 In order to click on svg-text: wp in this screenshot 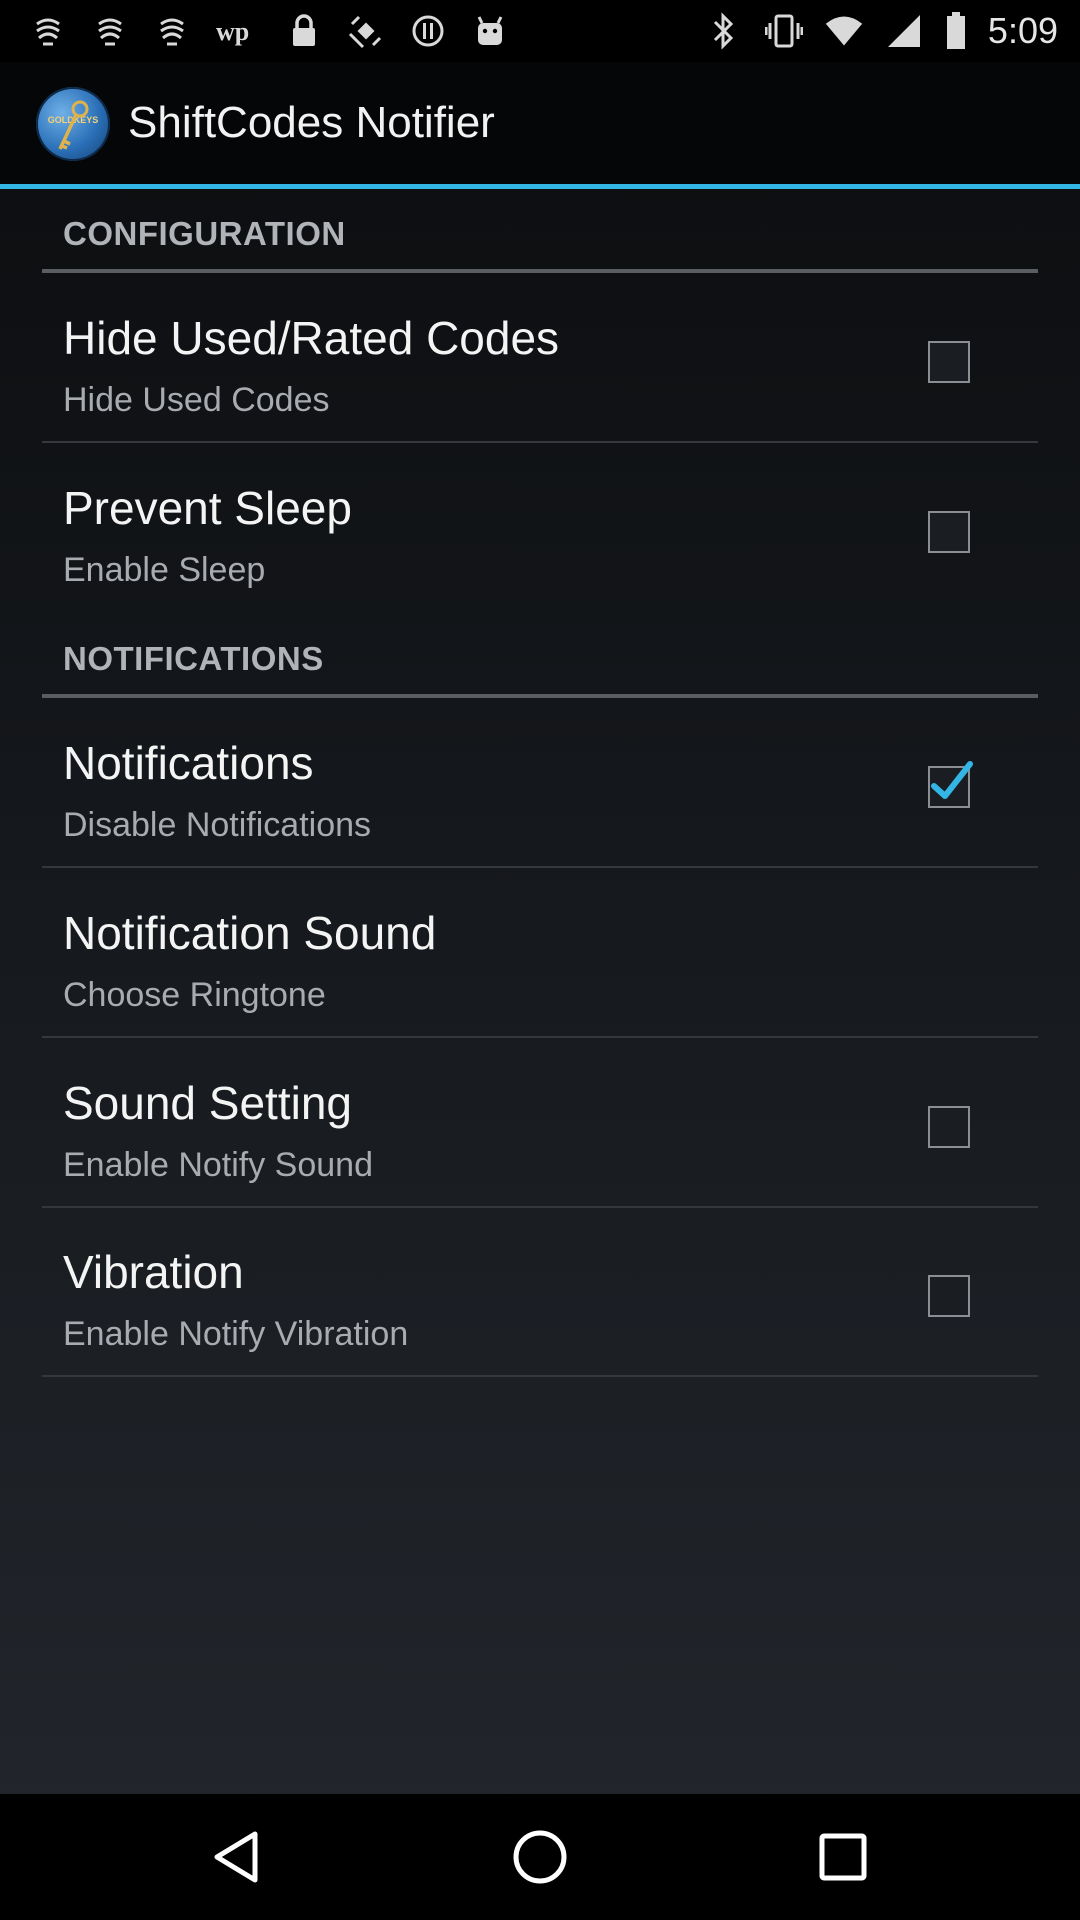, I will do `click(232, 31)`.